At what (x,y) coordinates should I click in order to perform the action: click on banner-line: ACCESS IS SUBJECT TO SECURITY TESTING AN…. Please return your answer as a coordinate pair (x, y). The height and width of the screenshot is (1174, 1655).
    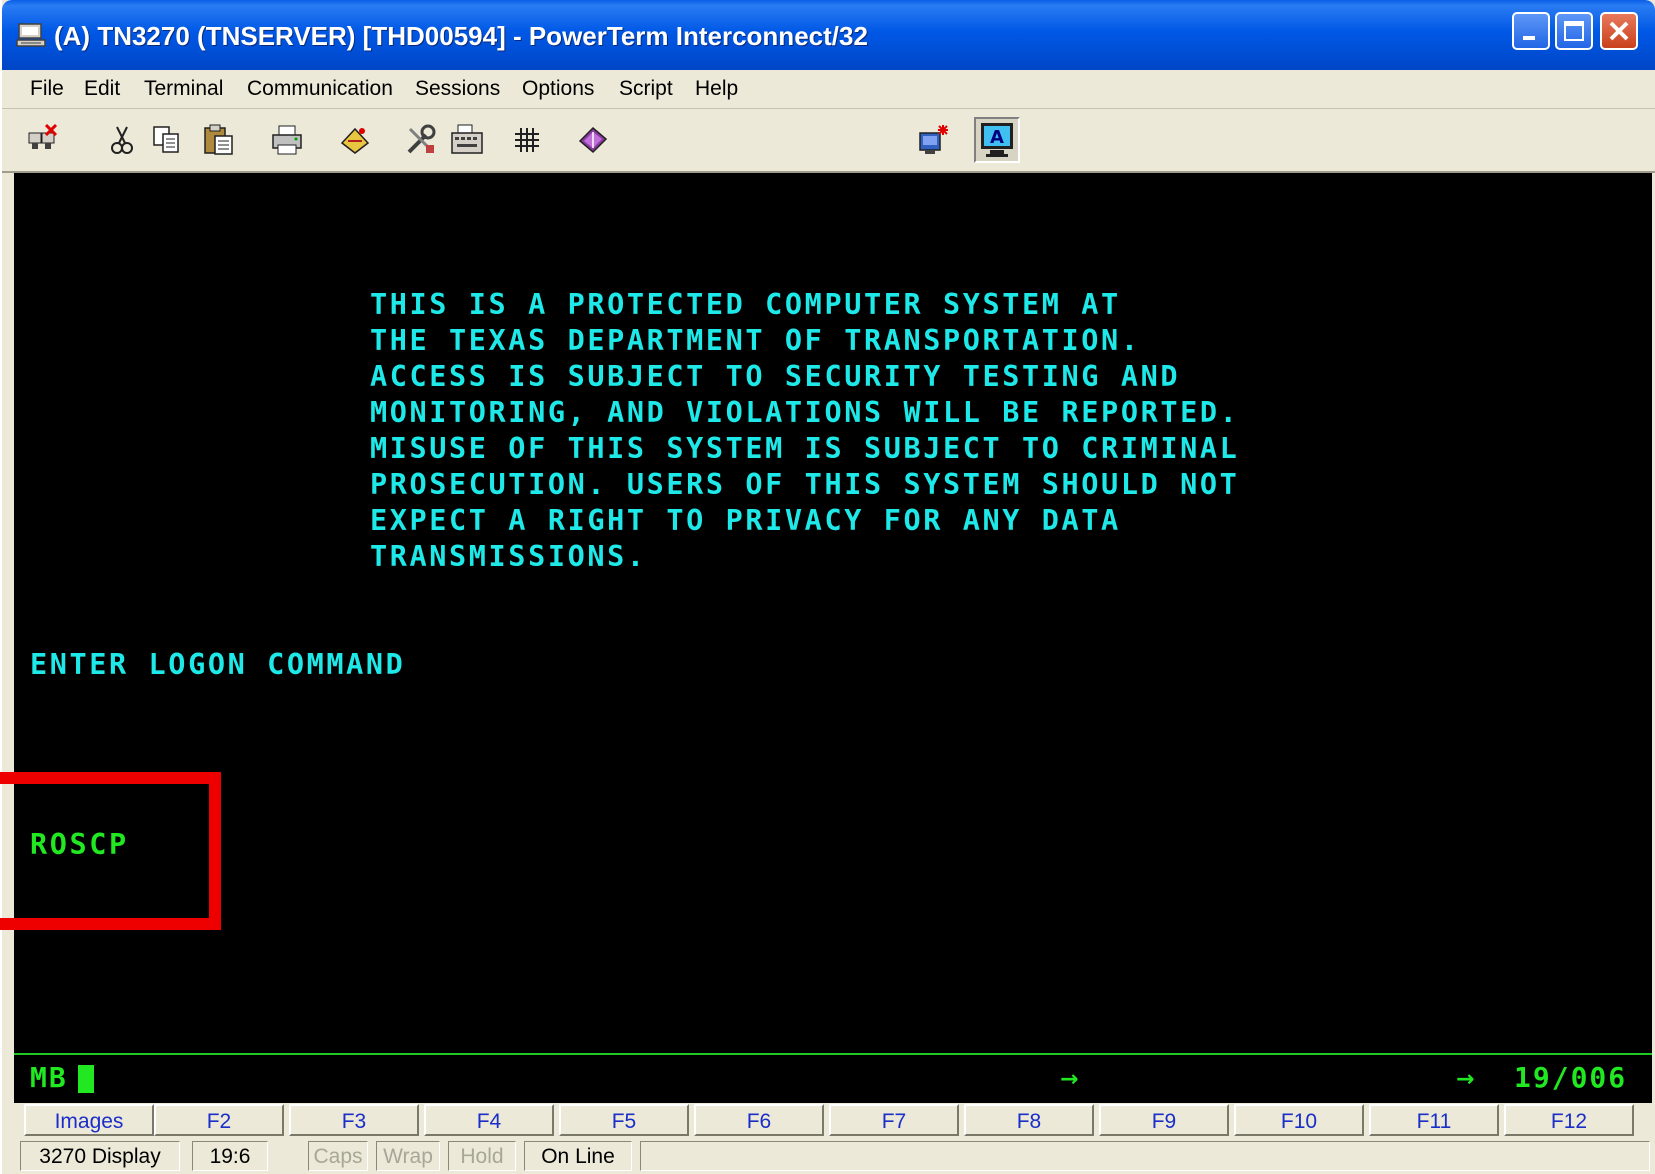
    Looking at the image, I should click on (775, 376).